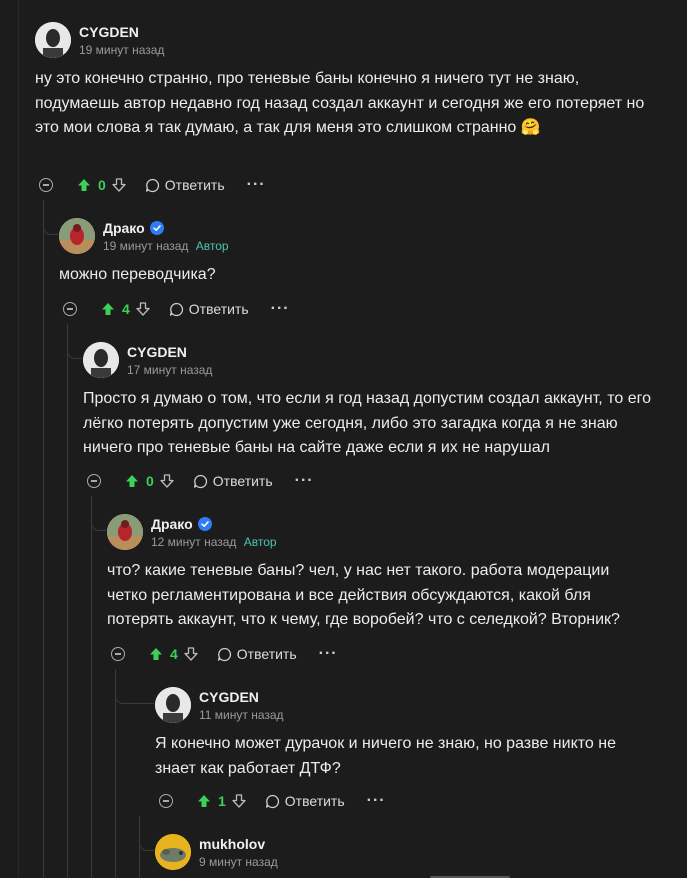 This screenshot has height=878, width=687. Describe the element at coordinates (121, 50) in the screenshot. I see `comment-time: 19 минут назад` at that location.